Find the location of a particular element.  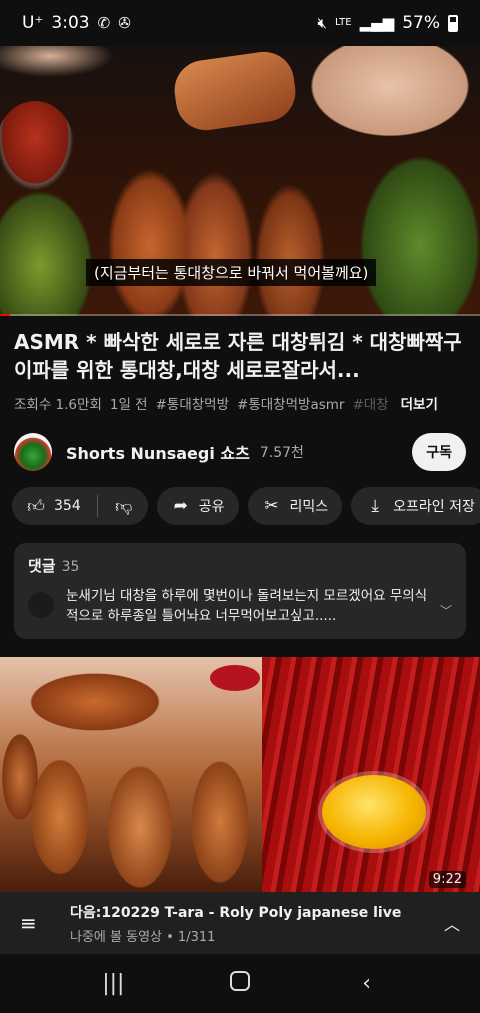

video-meta: 조회수 1.6만회 1일 전 #통대창먹방 #통대창먹방asmr #대창 더보기 is located at coordinates (247, 403).